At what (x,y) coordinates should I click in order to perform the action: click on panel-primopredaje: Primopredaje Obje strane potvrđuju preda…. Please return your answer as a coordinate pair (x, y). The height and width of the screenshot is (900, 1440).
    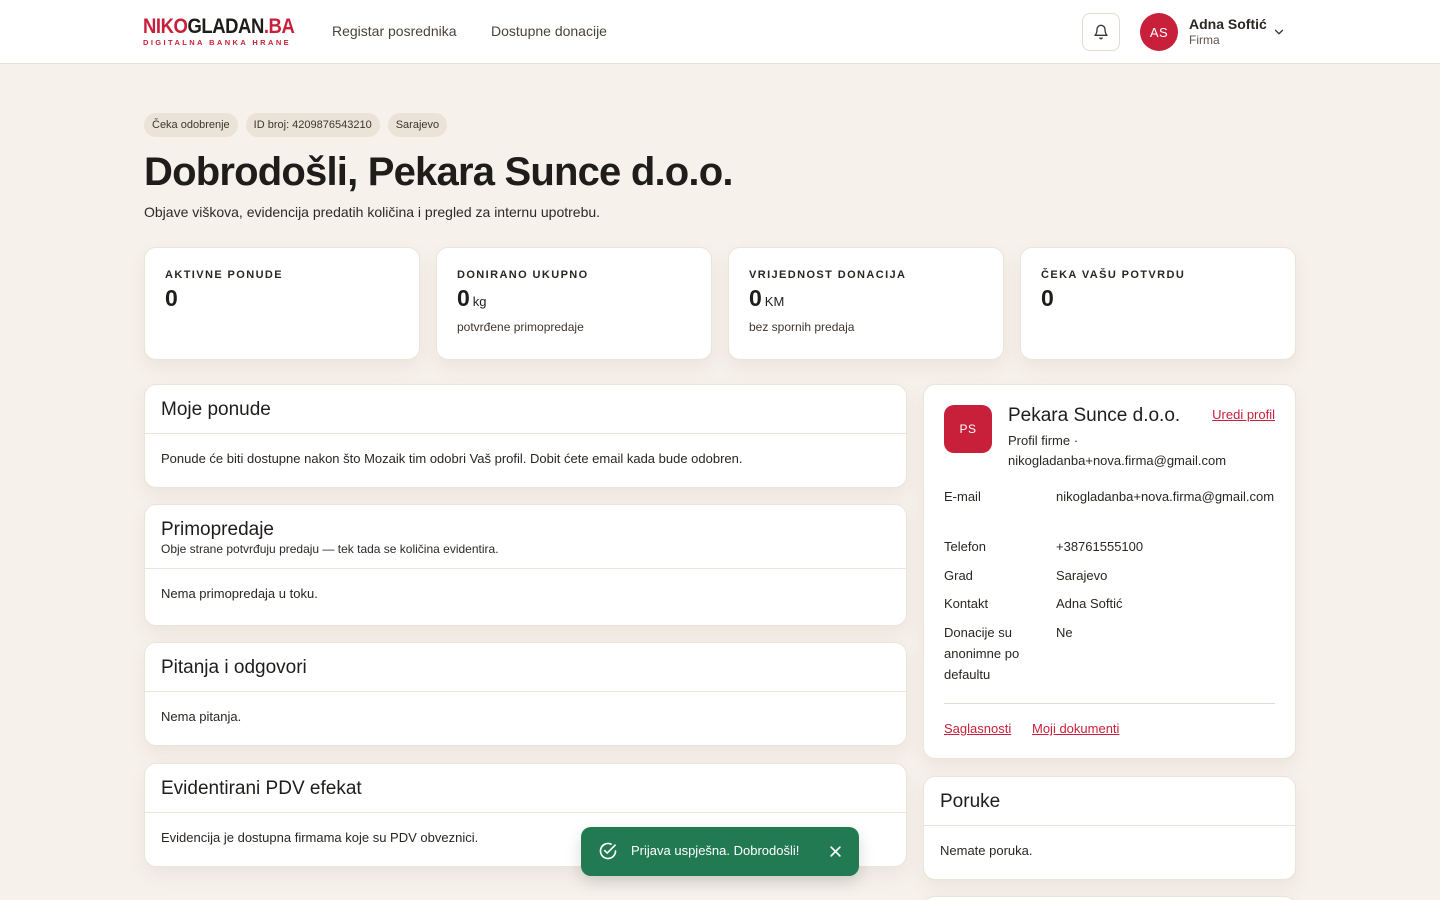
    Looking at the image, I should click on (525, 565).